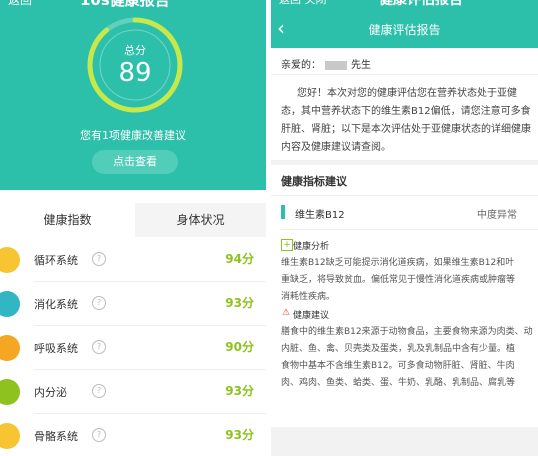  I want to click on skeleton-icon, so click(10, 436).